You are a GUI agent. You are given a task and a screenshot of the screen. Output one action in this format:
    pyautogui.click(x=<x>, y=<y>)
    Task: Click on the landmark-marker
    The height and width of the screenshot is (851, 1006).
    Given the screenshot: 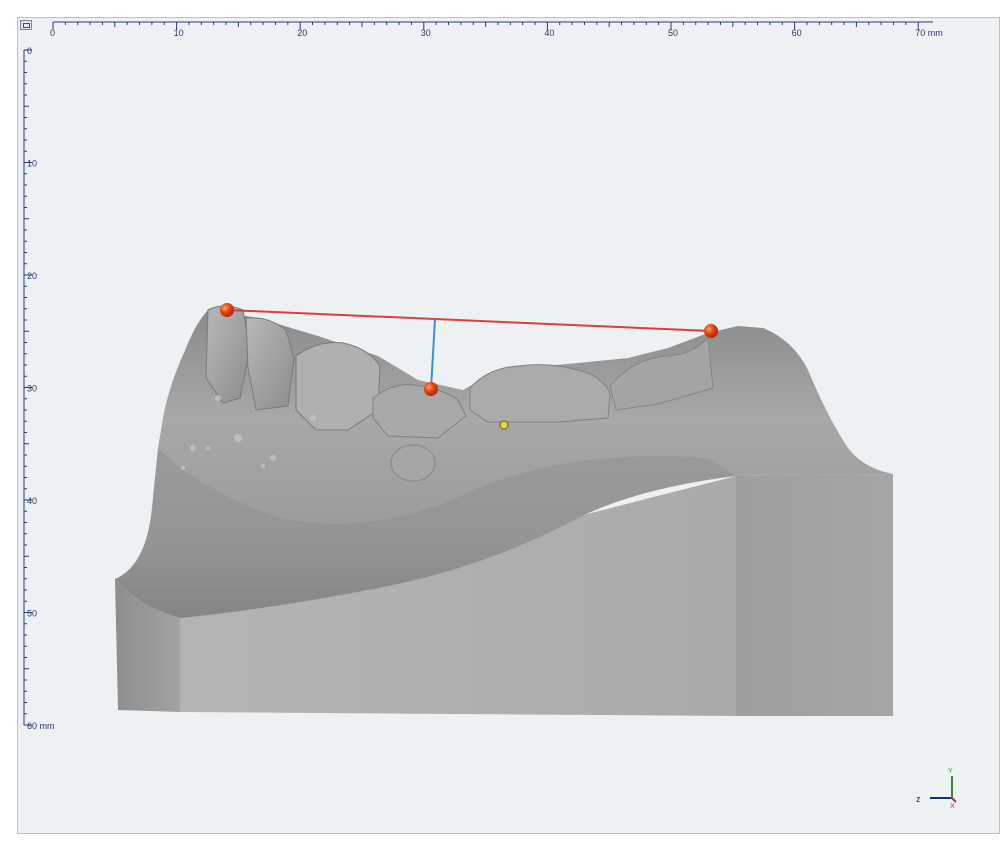 What is the action you would take?
    pyautogui.click(x=504, y=425)
    